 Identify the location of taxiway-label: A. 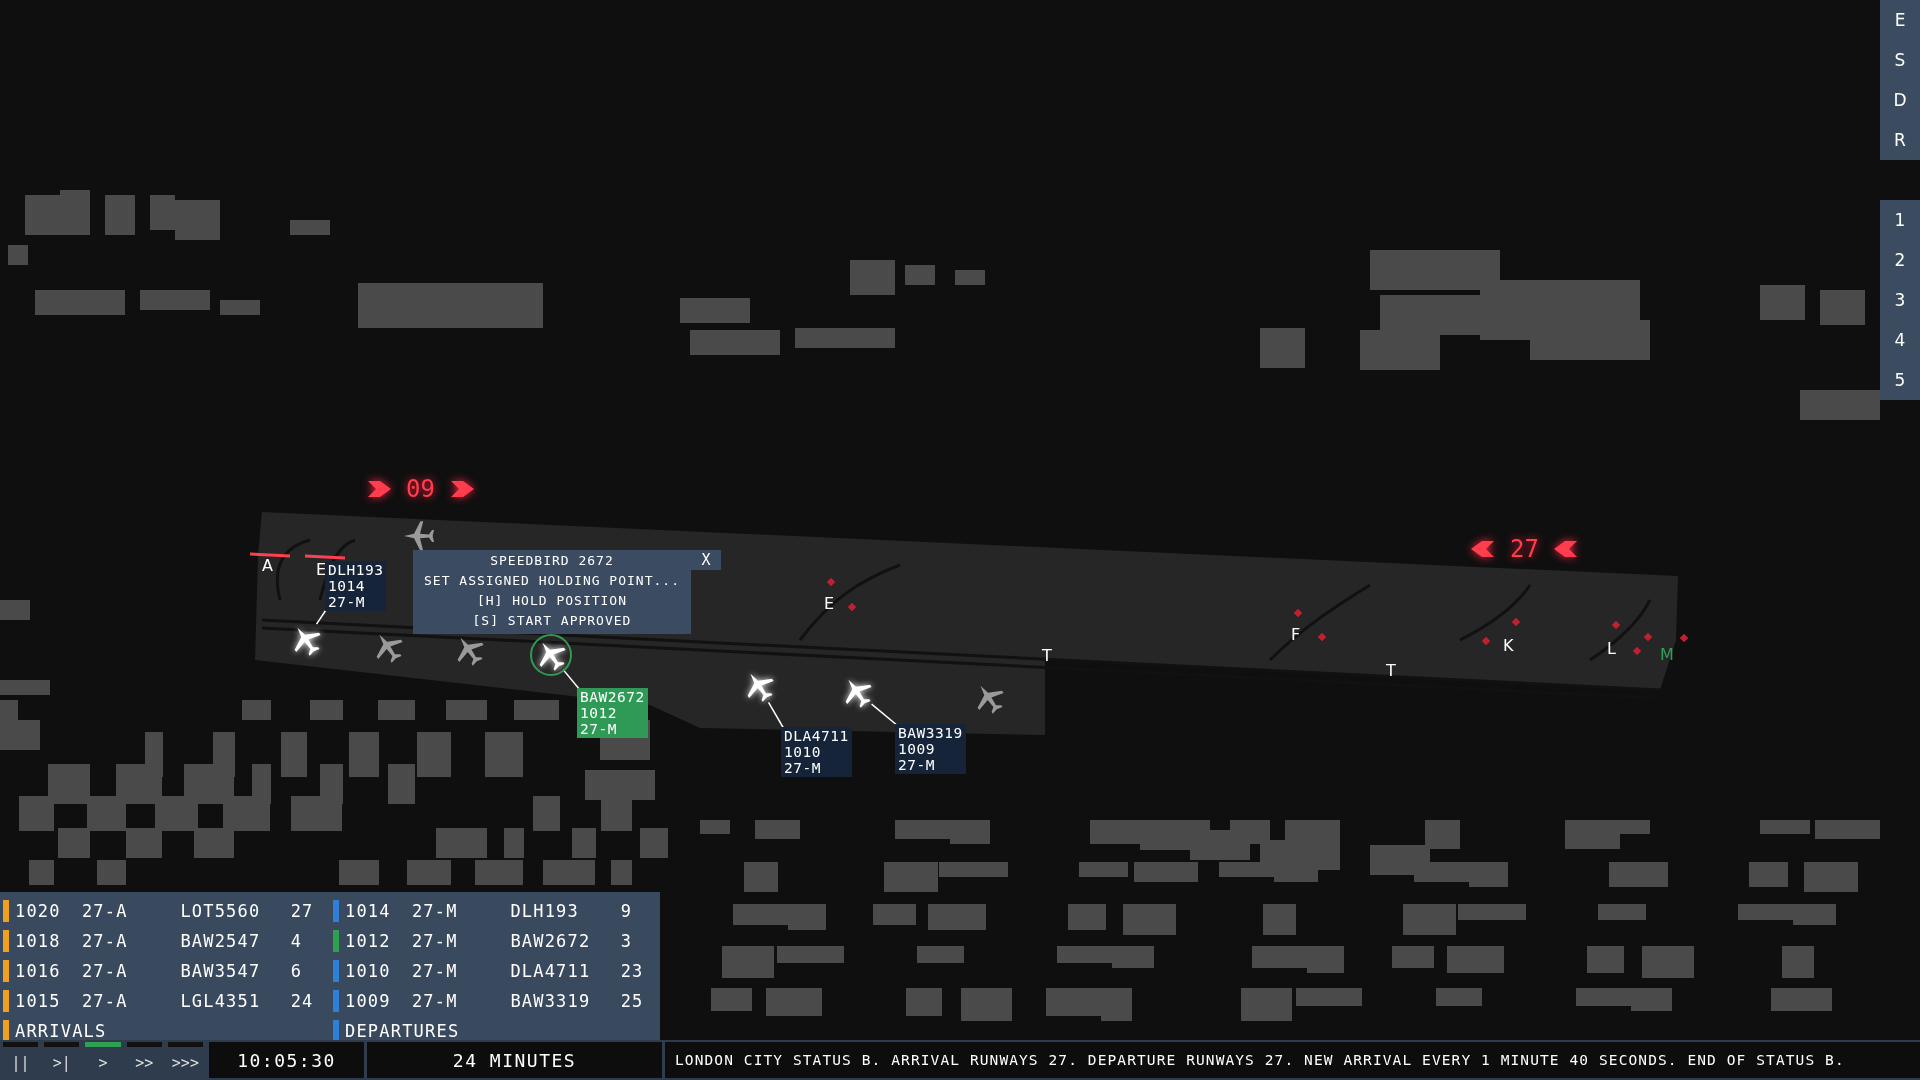
(267, 565).